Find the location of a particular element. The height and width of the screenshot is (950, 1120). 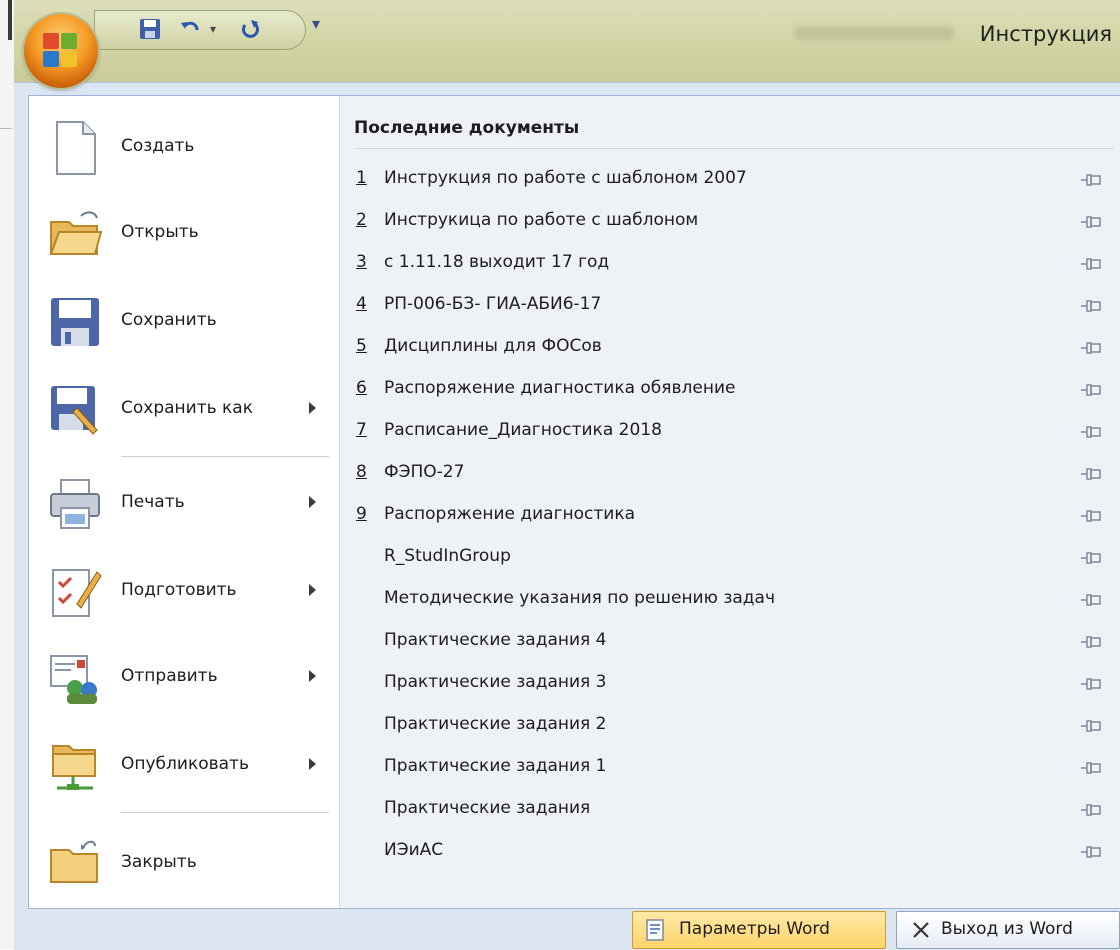

cmd-print: Печать is located at coordinates (184, 504).